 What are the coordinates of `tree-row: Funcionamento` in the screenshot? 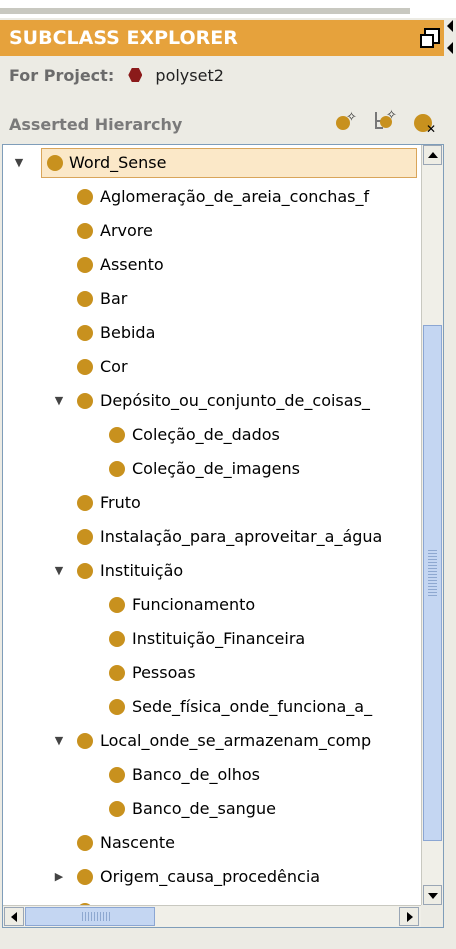 It's located at (212, 605).